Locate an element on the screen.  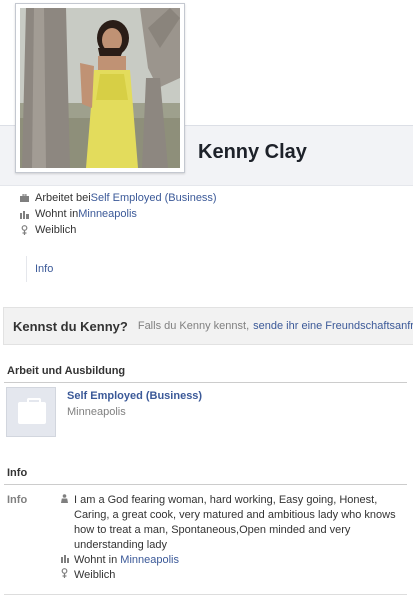
employer-logo is located at coordinates (31, 412).